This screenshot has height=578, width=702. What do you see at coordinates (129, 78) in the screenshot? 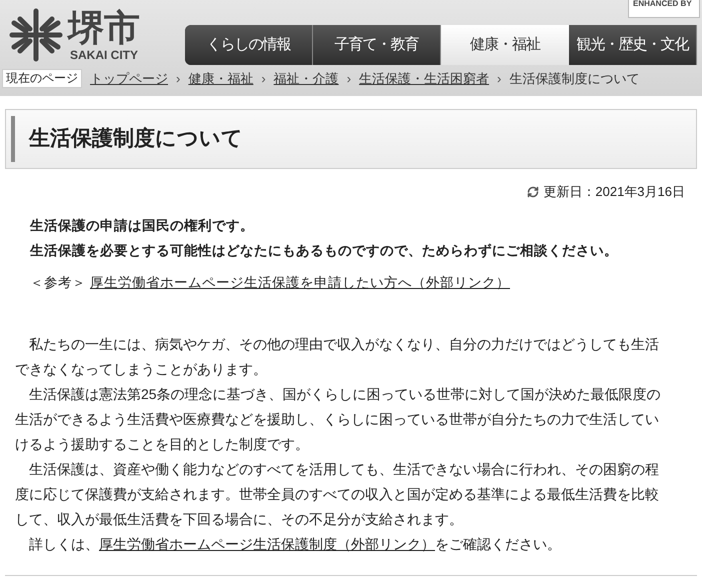
I see `breadcrumb-link: トップページ` at bounding box center [129, 78].